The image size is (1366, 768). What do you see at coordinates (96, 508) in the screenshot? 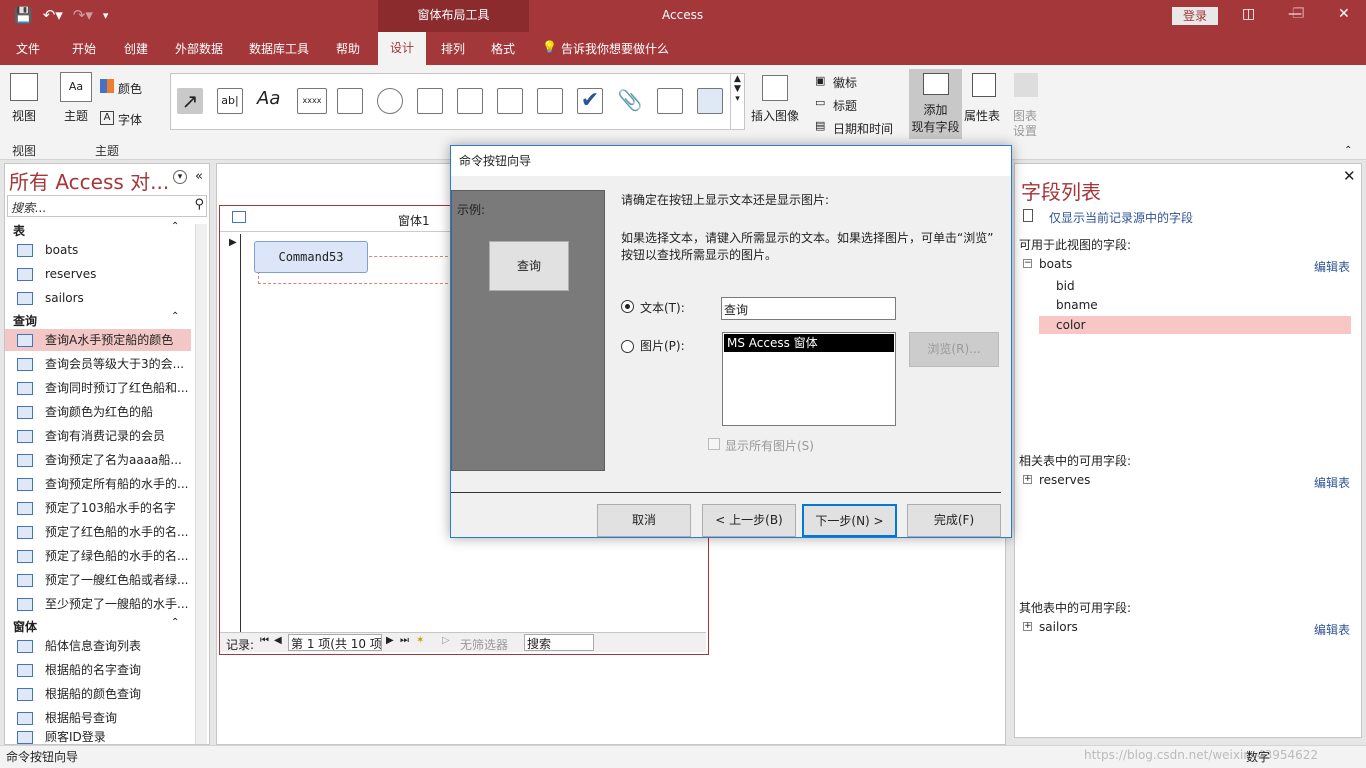
I see `list-item: 预定了103船水手的名字` at bounding box center [96, 508].